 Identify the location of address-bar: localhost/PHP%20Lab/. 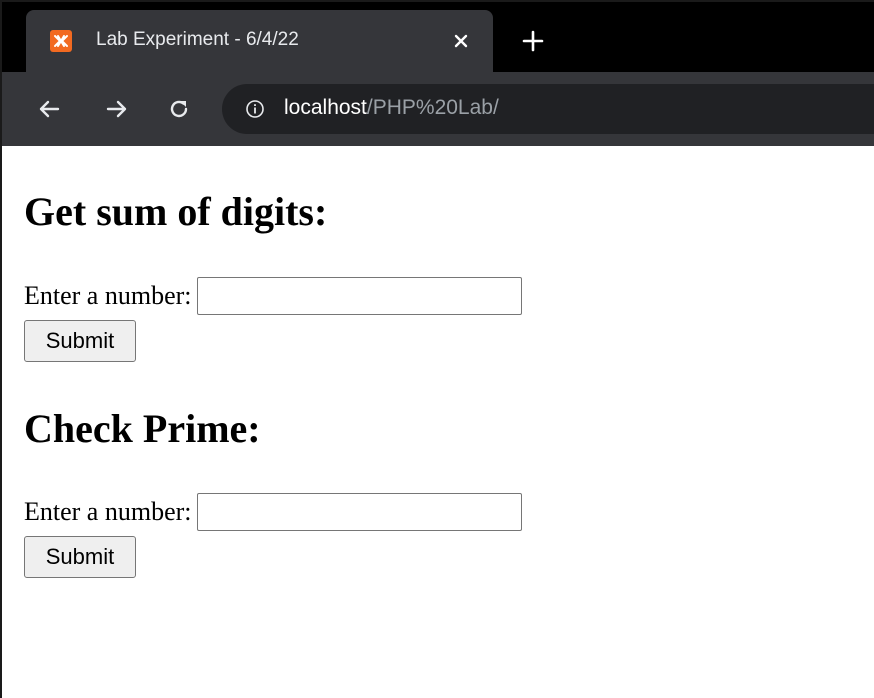
(548, 109).